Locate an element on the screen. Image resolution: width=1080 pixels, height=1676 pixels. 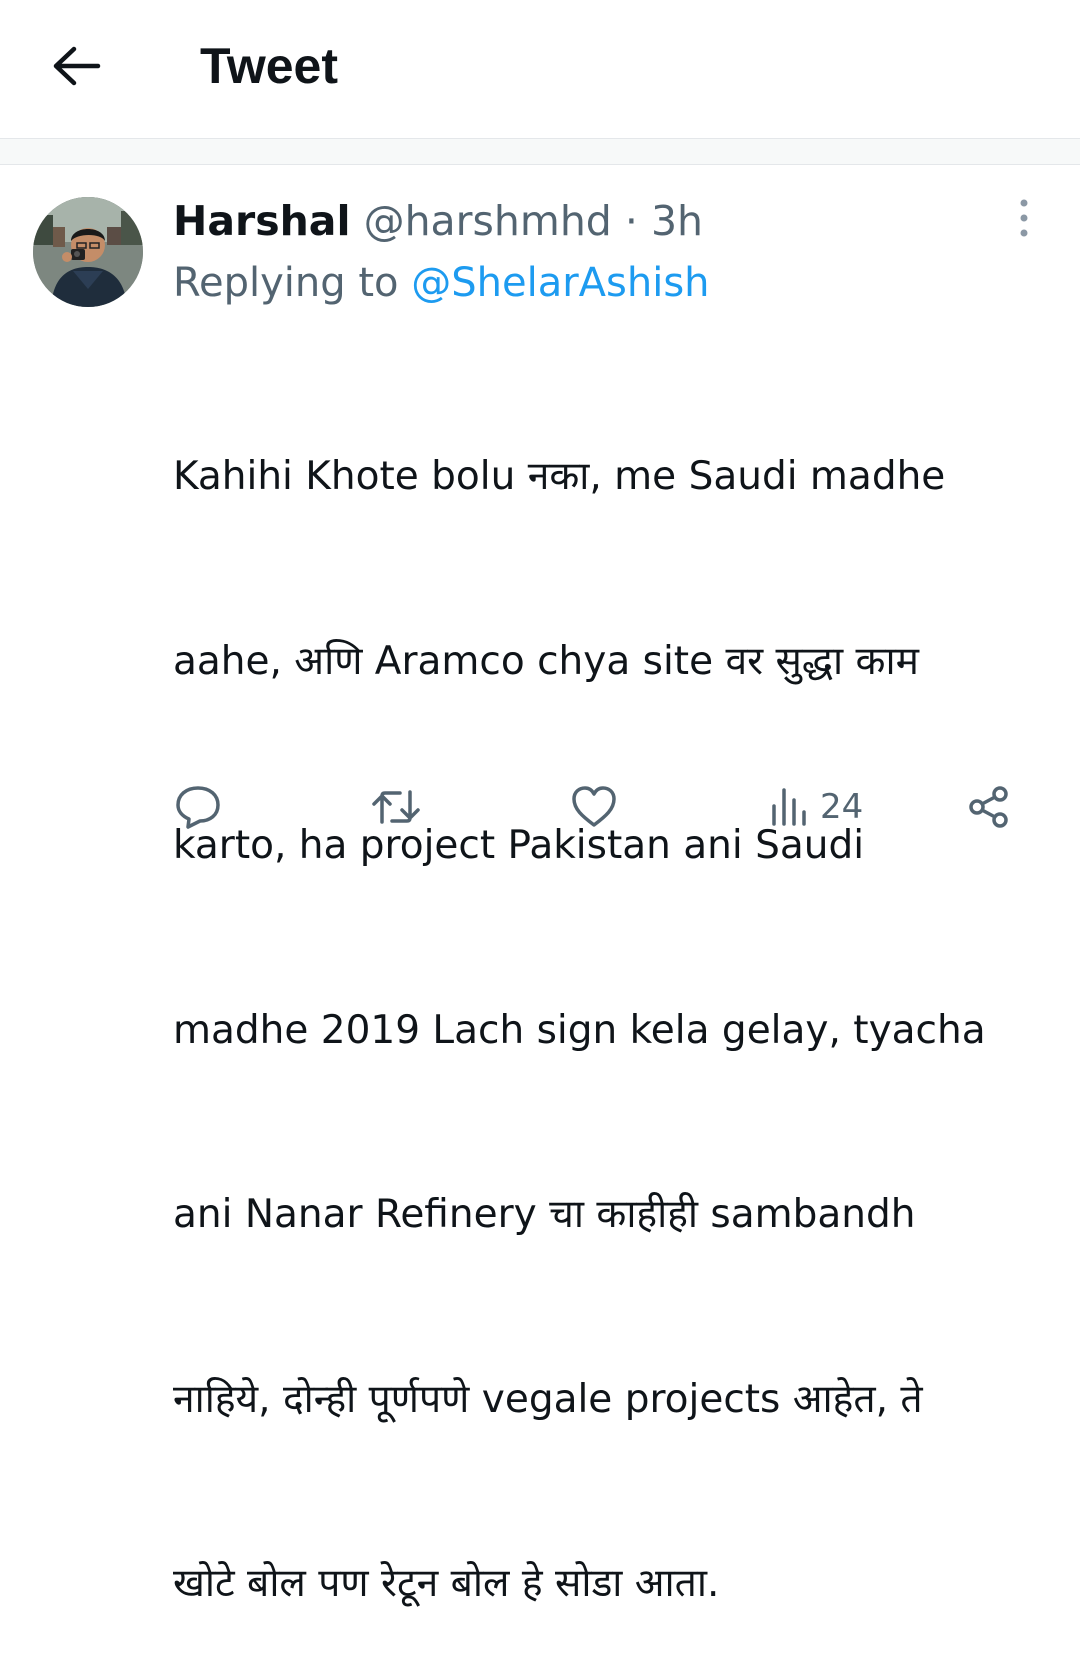
replying-to: Replying to @ShelarAshish is located at coordinates (613, 283).